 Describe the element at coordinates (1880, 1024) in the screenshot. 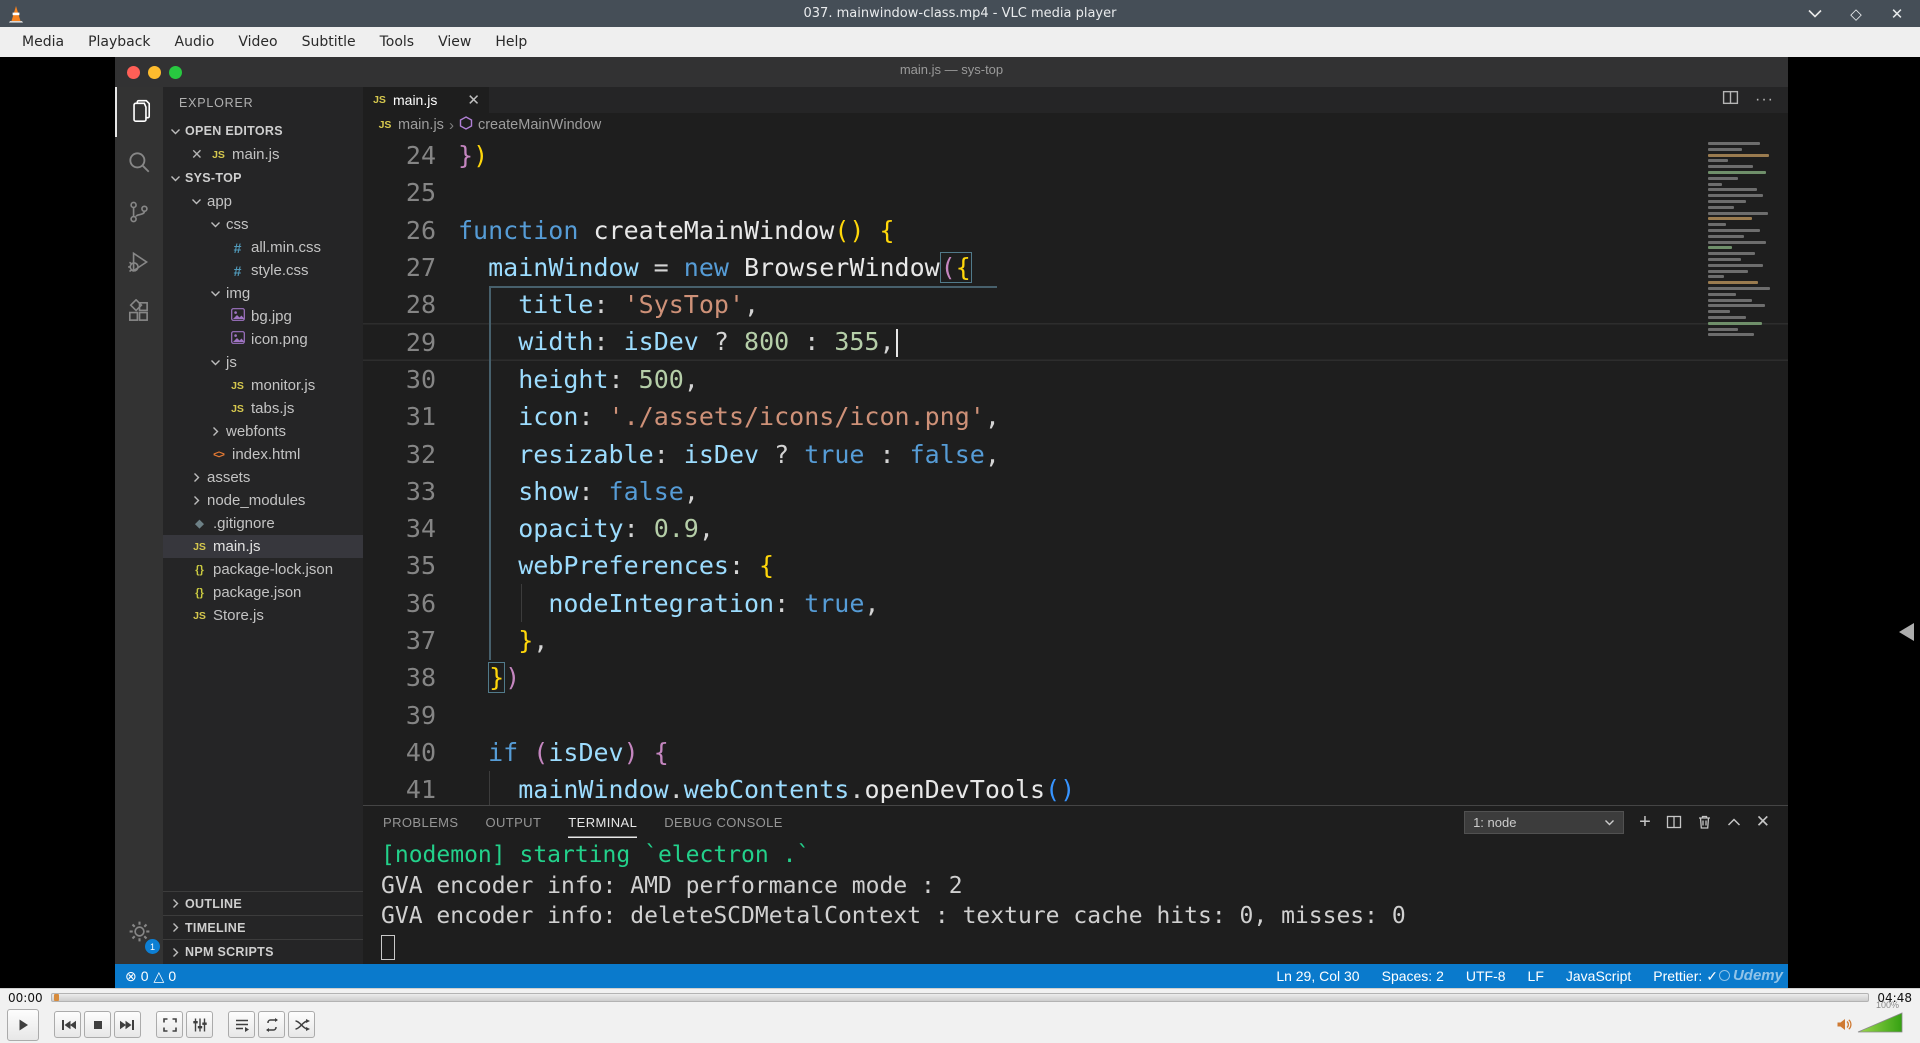

I see `volume-slider` at that location.